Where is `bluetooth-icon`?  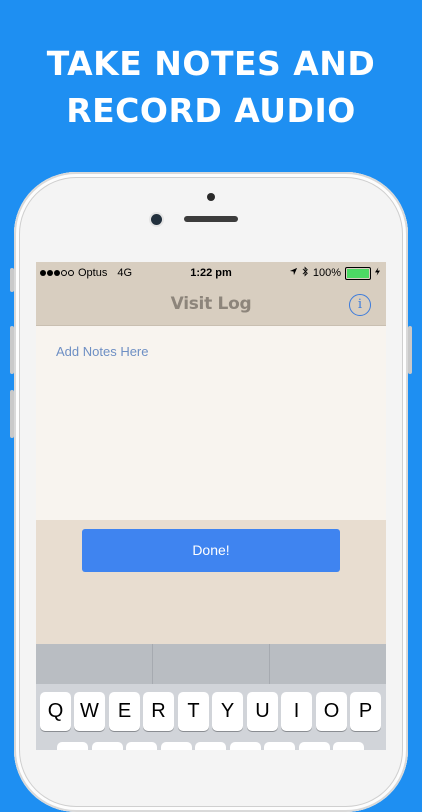
bluetooth-icon is located at coordinates (305, 273).